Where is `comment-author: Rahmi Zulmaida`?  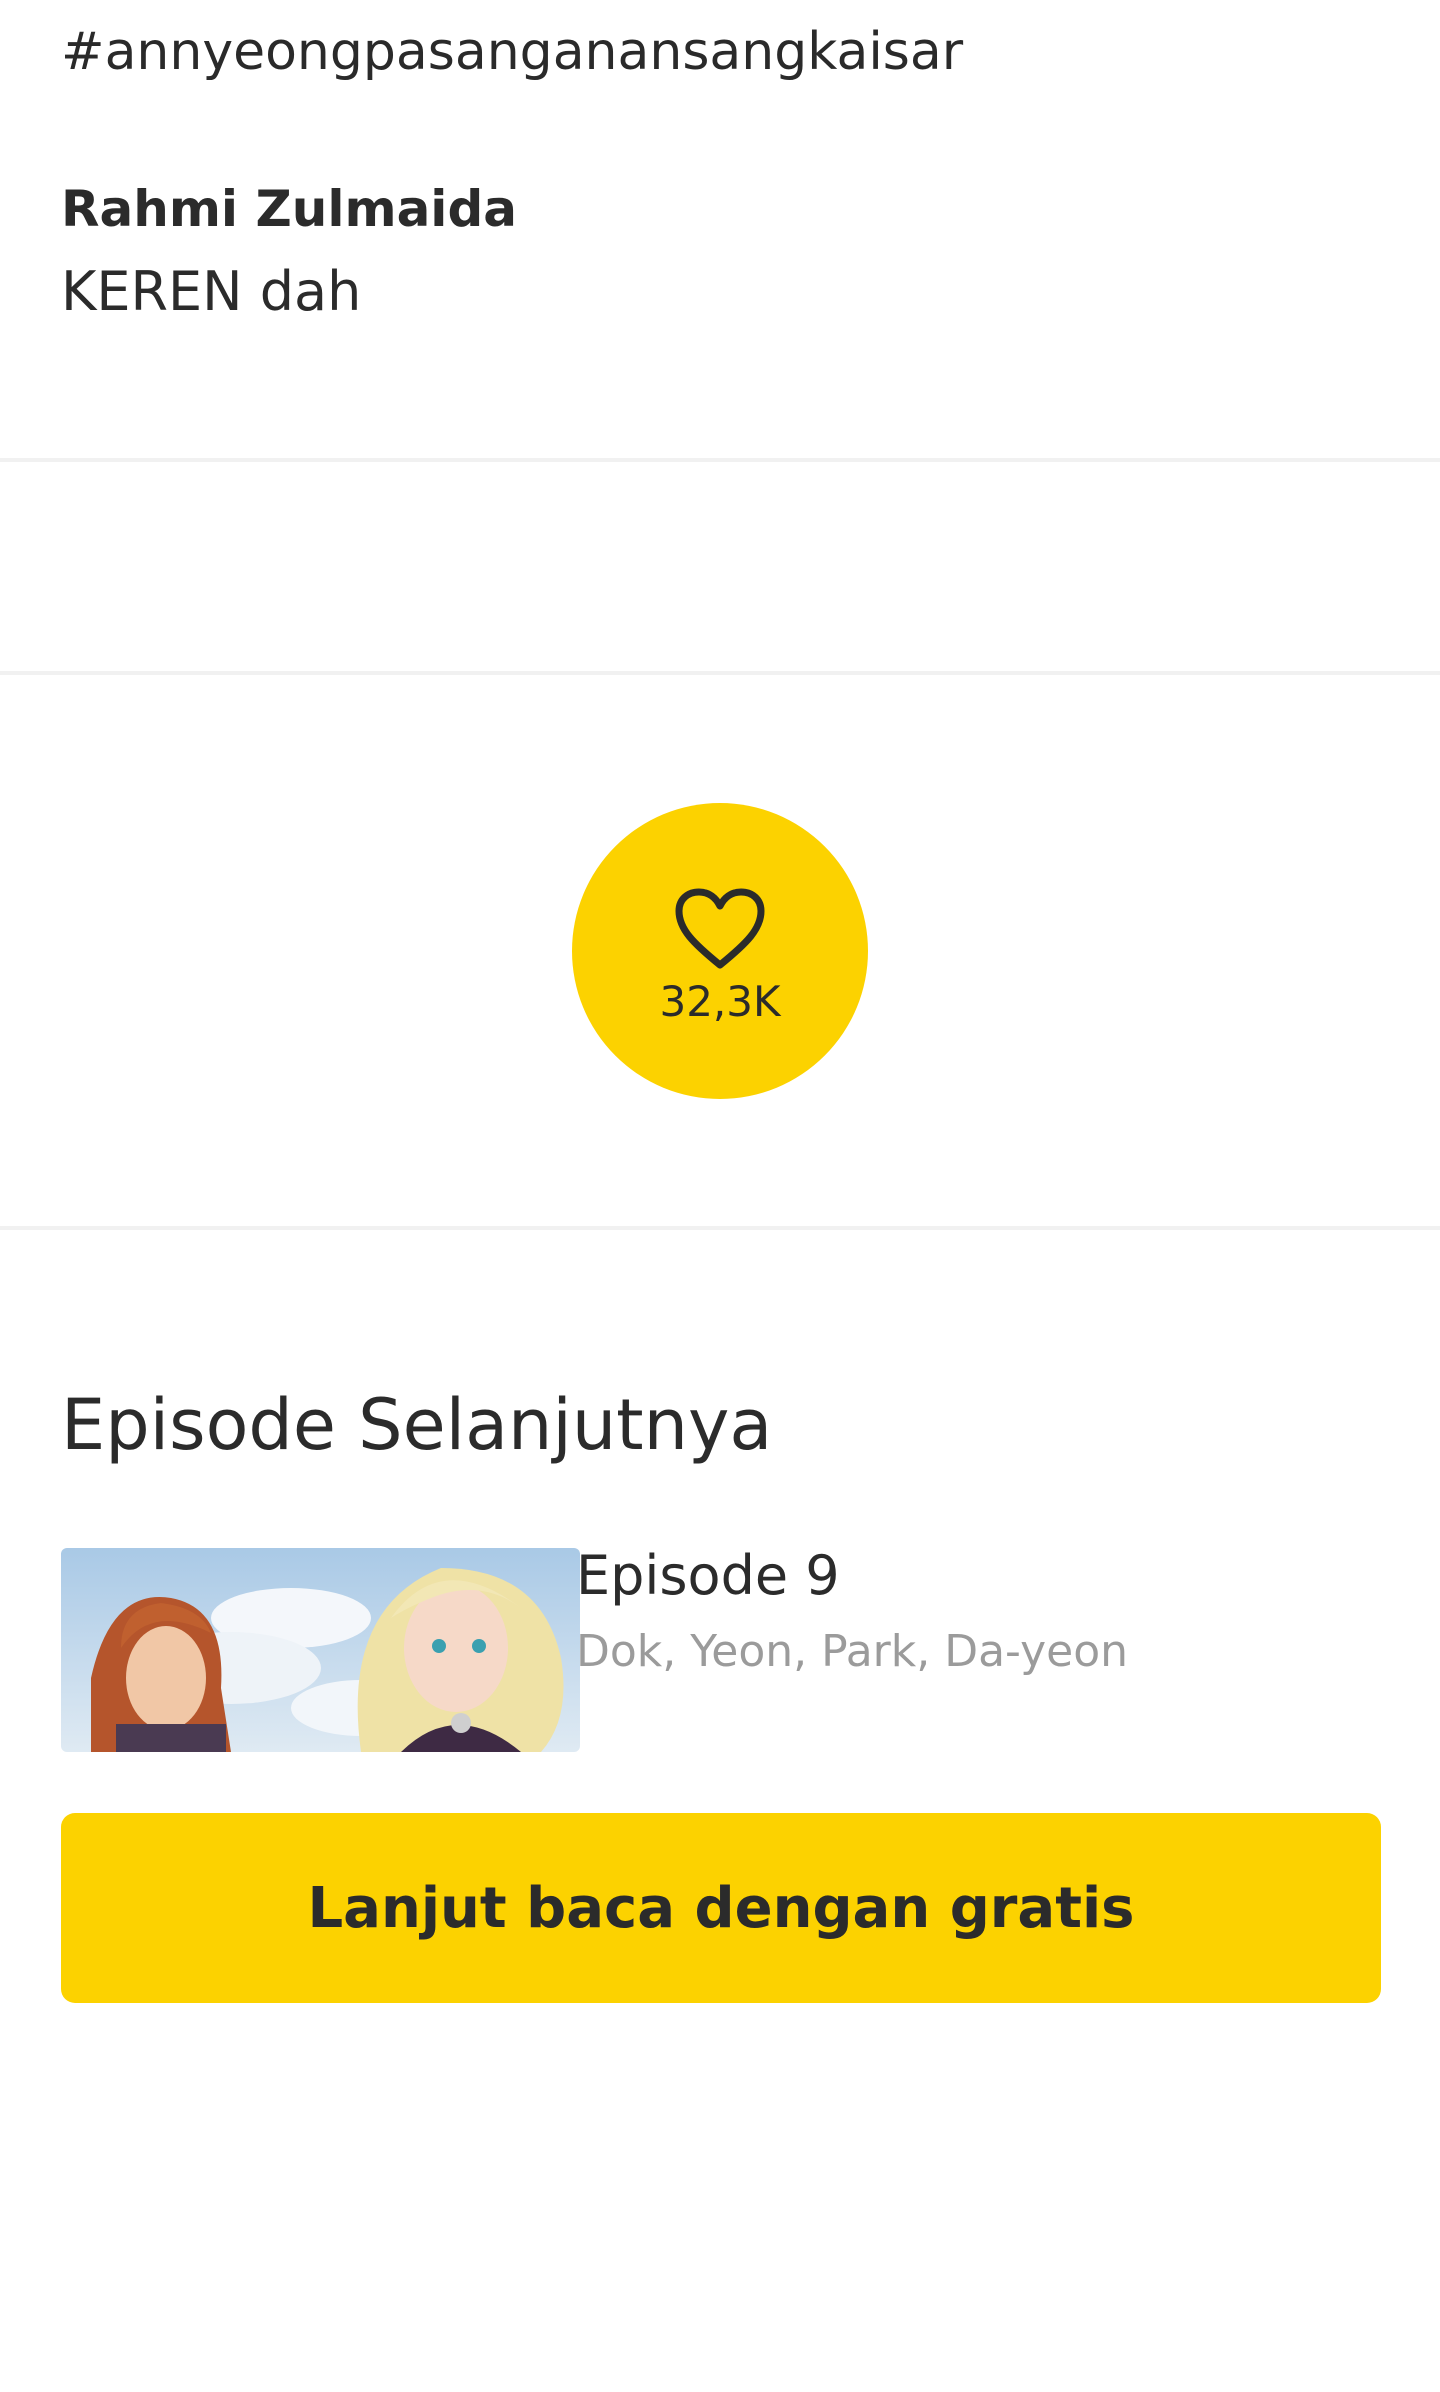 comment-author: Rahmi Zulmaida is located at coordinates (289, 209).